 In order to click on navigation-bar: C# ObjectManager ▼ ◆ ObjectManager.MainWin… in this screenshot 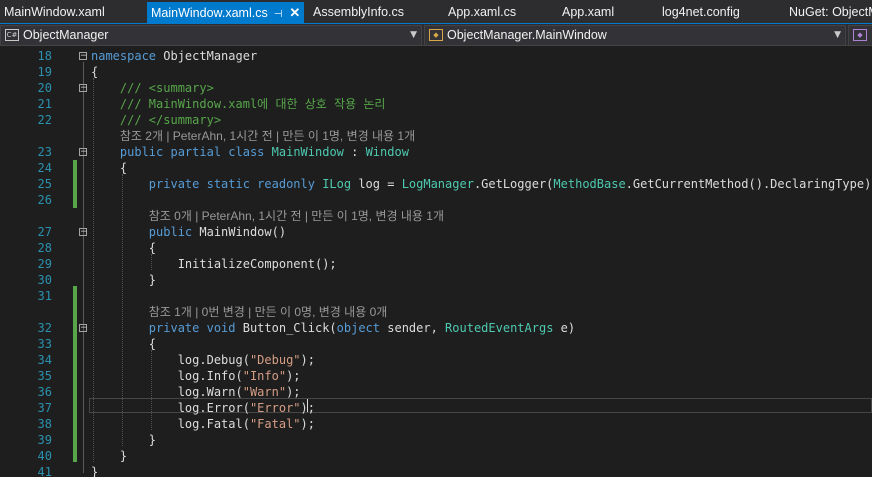, I will do `click(436, 35)`.